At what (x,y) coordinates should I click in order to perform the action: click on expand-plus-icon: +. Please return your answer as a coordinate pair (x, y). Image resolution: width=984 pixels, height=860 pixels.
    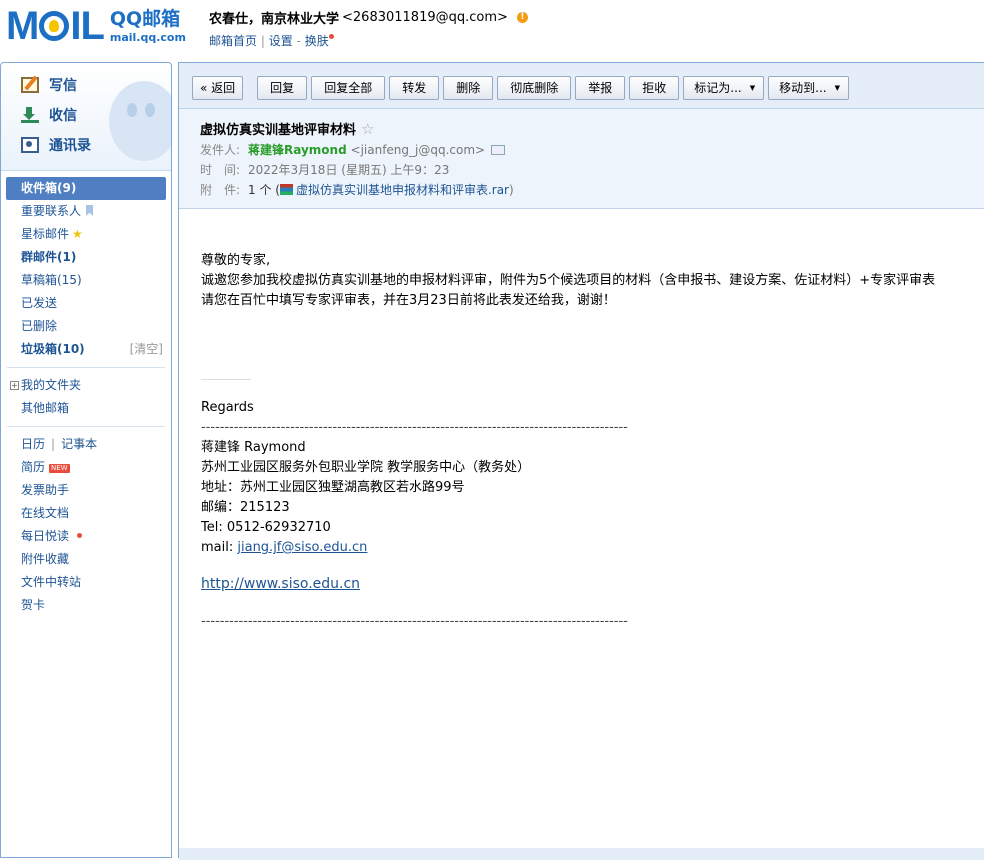
    Looking at the image, I should click on (14, 385).